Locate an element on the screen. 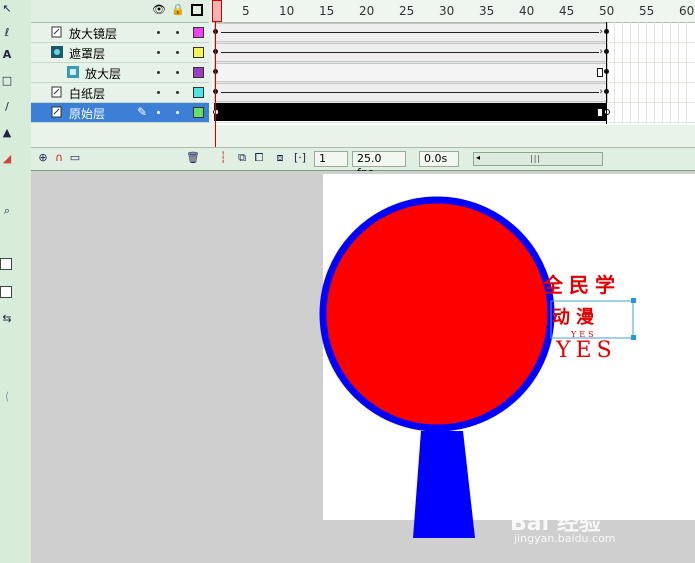 The image size is (695, 563). layer-name: 原始层 is located at coordinates (87, 114).